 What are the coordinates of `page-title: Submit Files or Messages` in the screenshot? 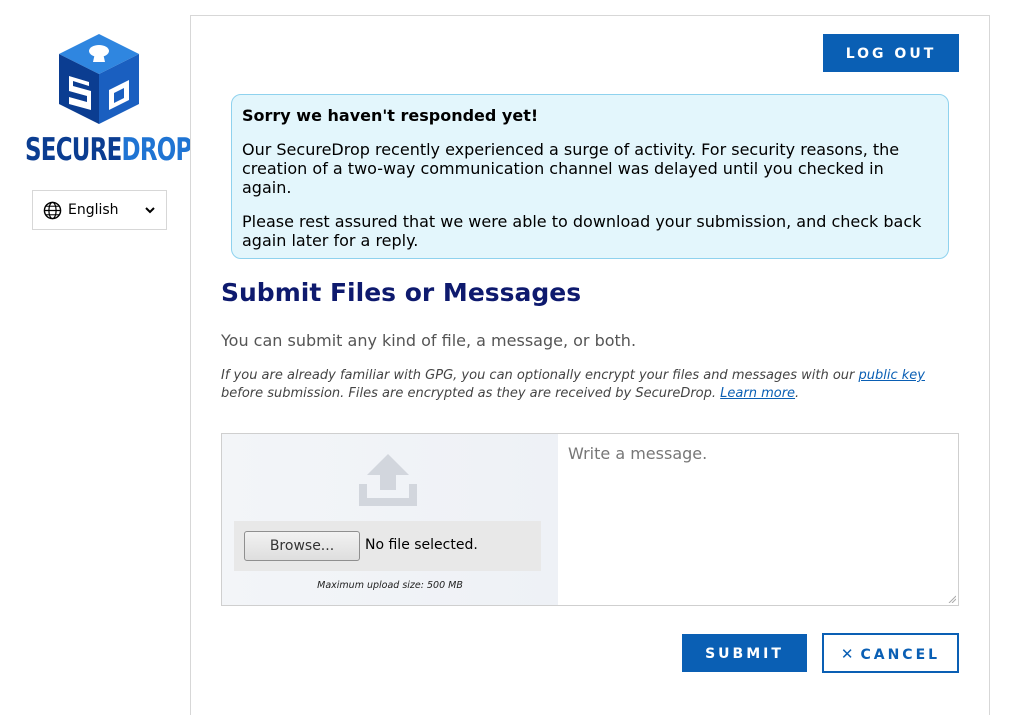 It's located at (401, 292).